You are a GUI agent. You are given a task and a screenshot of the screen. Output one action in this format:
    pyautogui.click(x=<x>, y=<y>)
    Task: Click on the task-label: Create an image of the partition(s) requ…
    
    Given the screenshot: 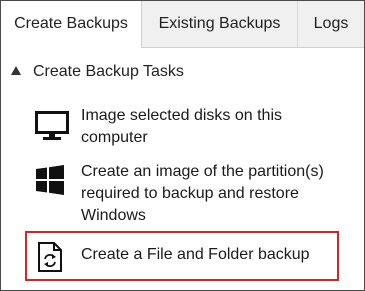 What is the action you would take?
    pyautogui.click(x=202, y=193)
    